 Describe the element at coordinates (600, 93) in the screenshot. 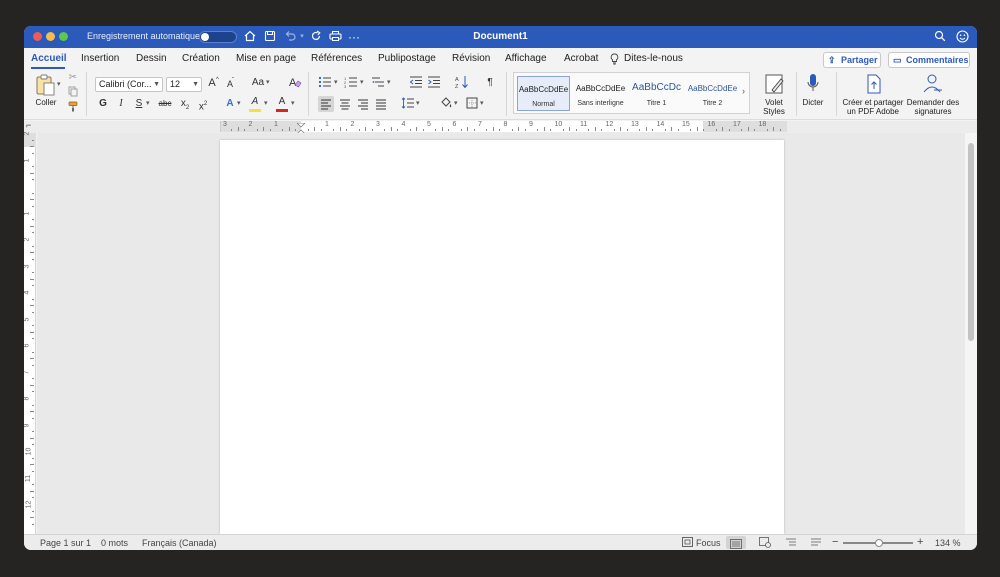

I see `style-no-spacing: AaBbCcDdEe Sans interligne` at that location.